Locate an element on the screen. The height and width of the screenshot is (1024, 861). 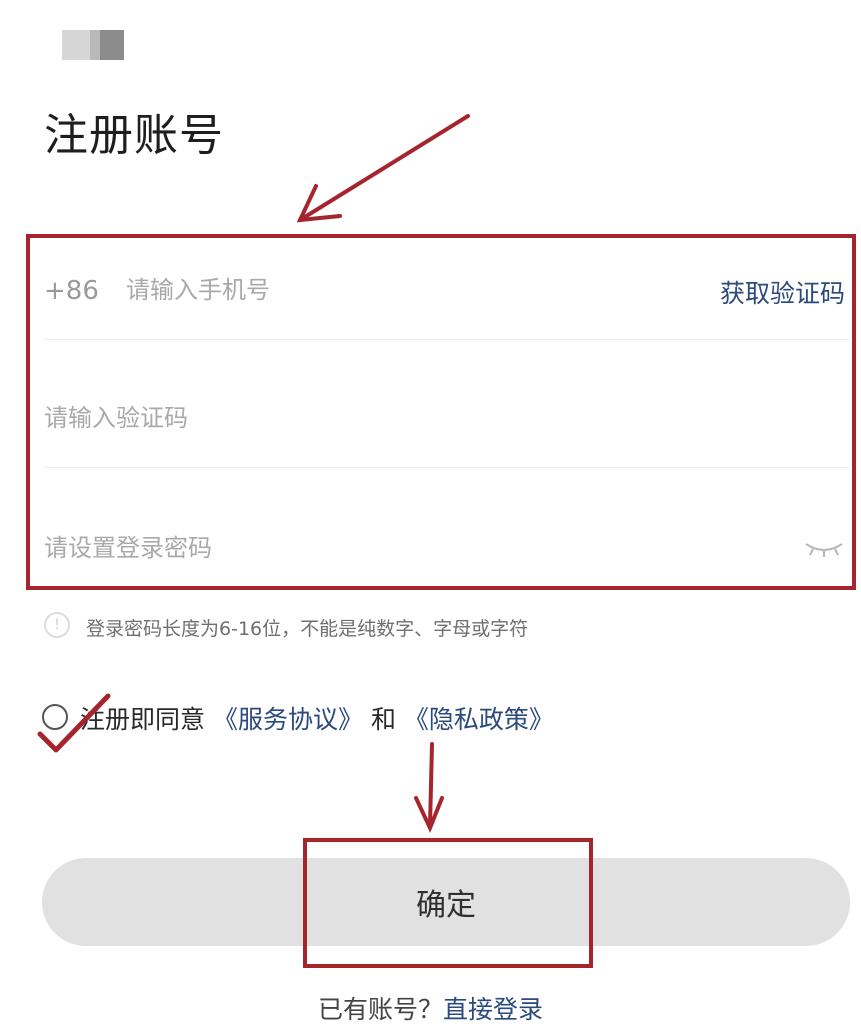
direct-login-link: 直接登录 is located at coordinates (493, 1009).